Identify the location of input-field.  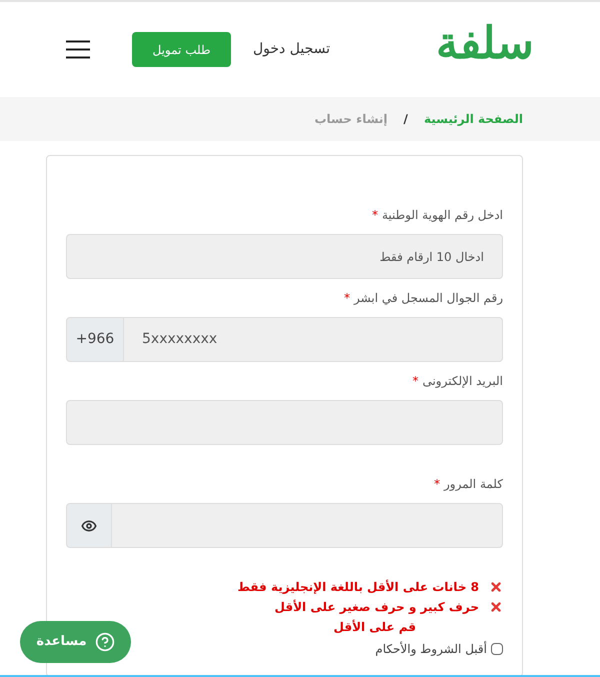
(284, 422).